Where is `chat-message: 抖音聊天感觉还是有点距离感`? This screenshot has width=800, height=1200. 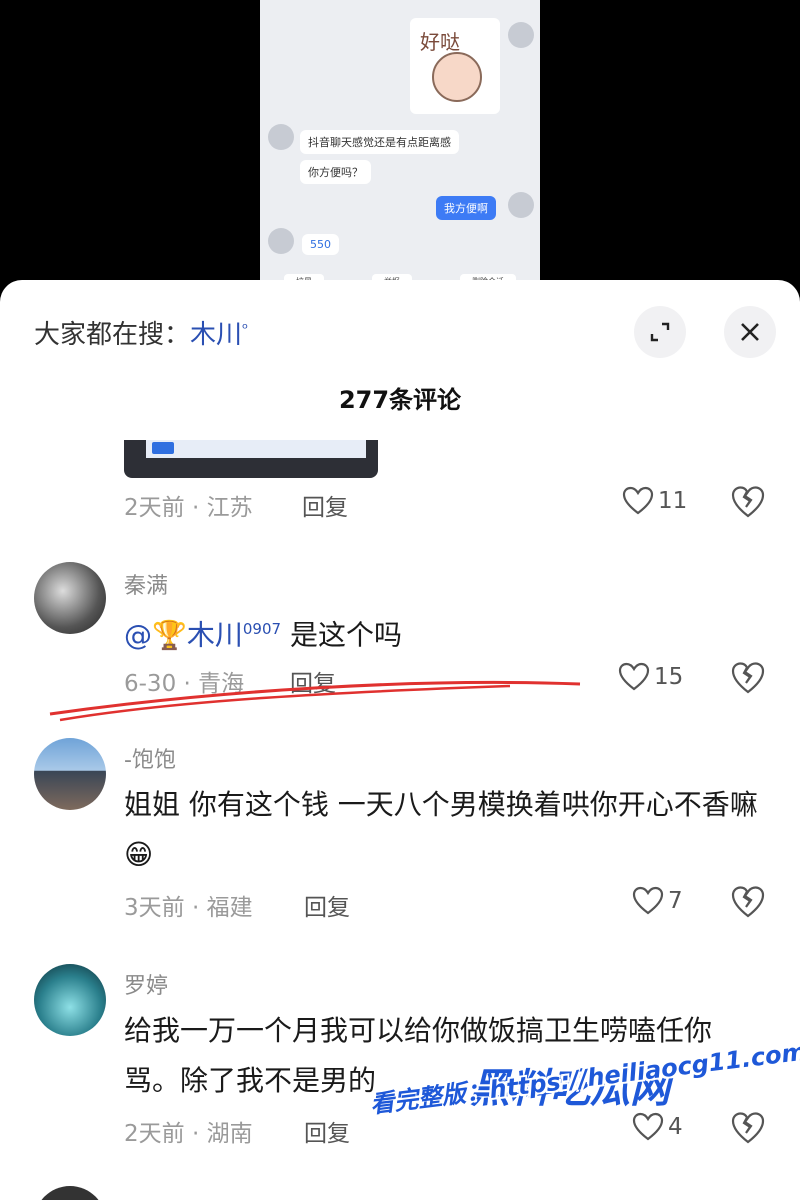
chat-message: 抖音聊天感觉还是有点距离感 is located at coordinates (379, 142).